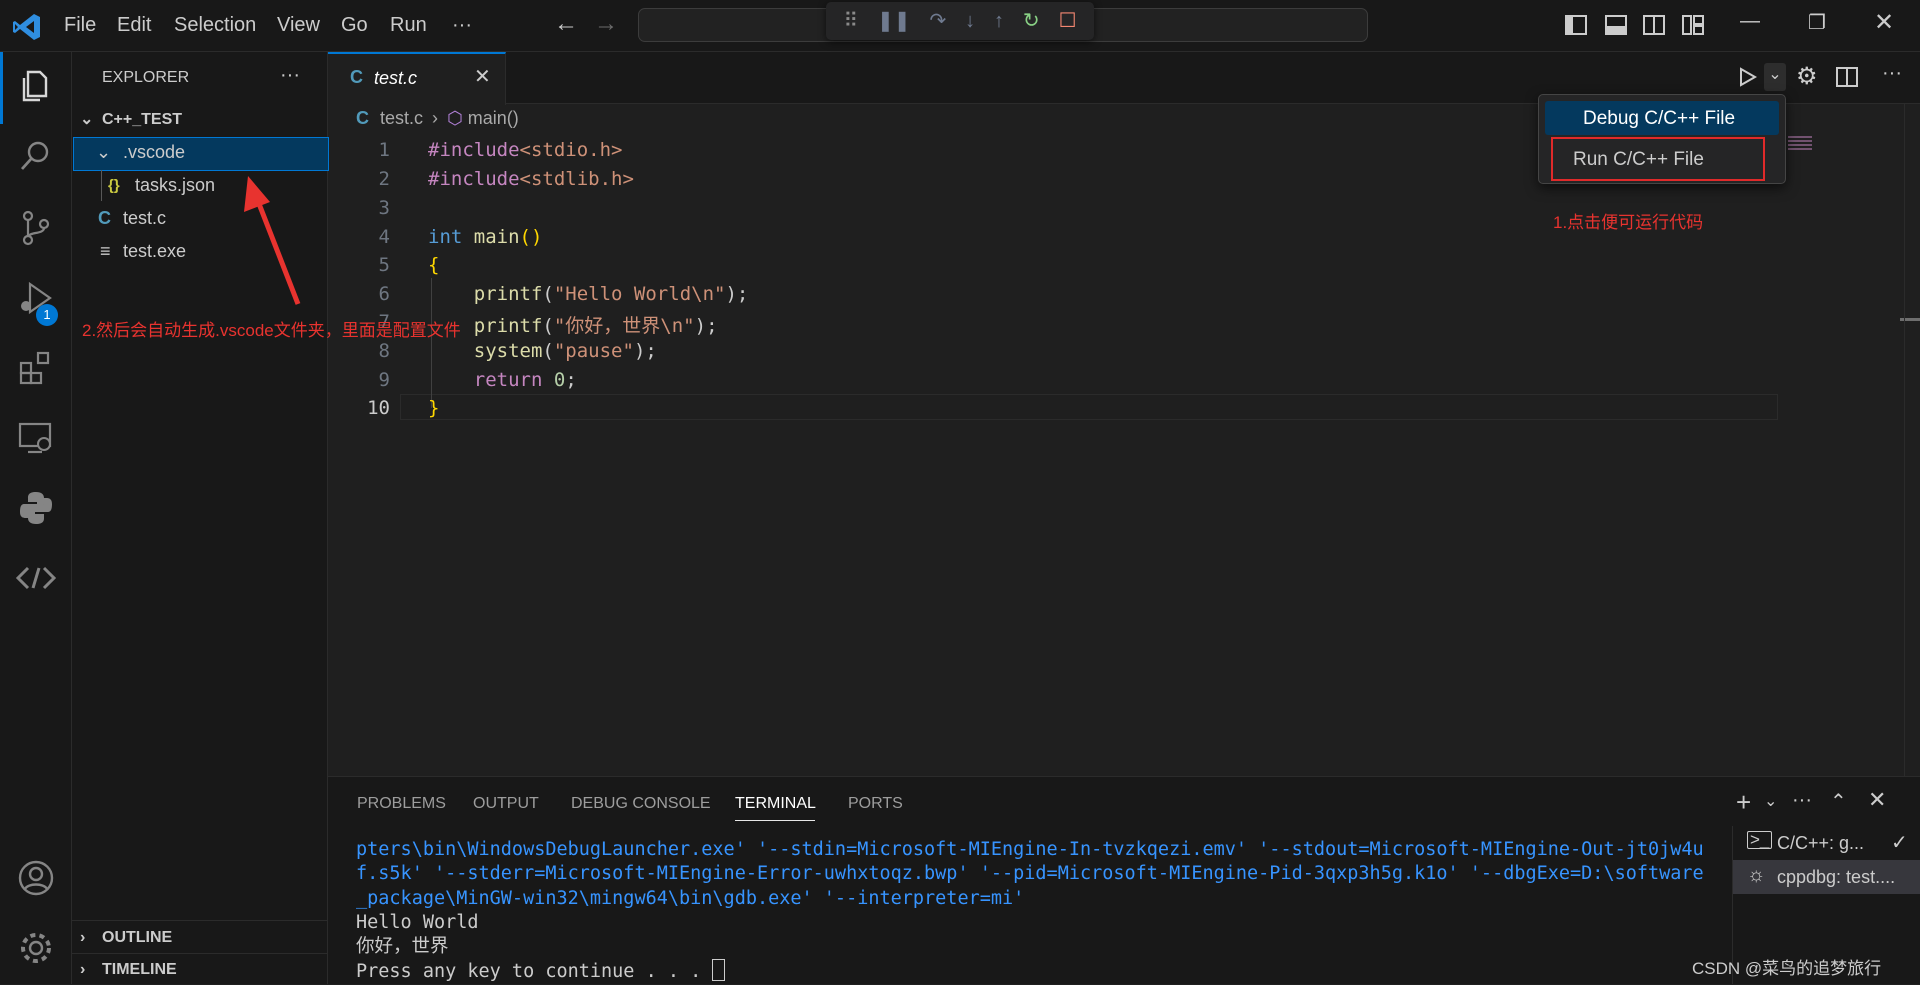  I want to click on line-number: 3, so click(384, 208).